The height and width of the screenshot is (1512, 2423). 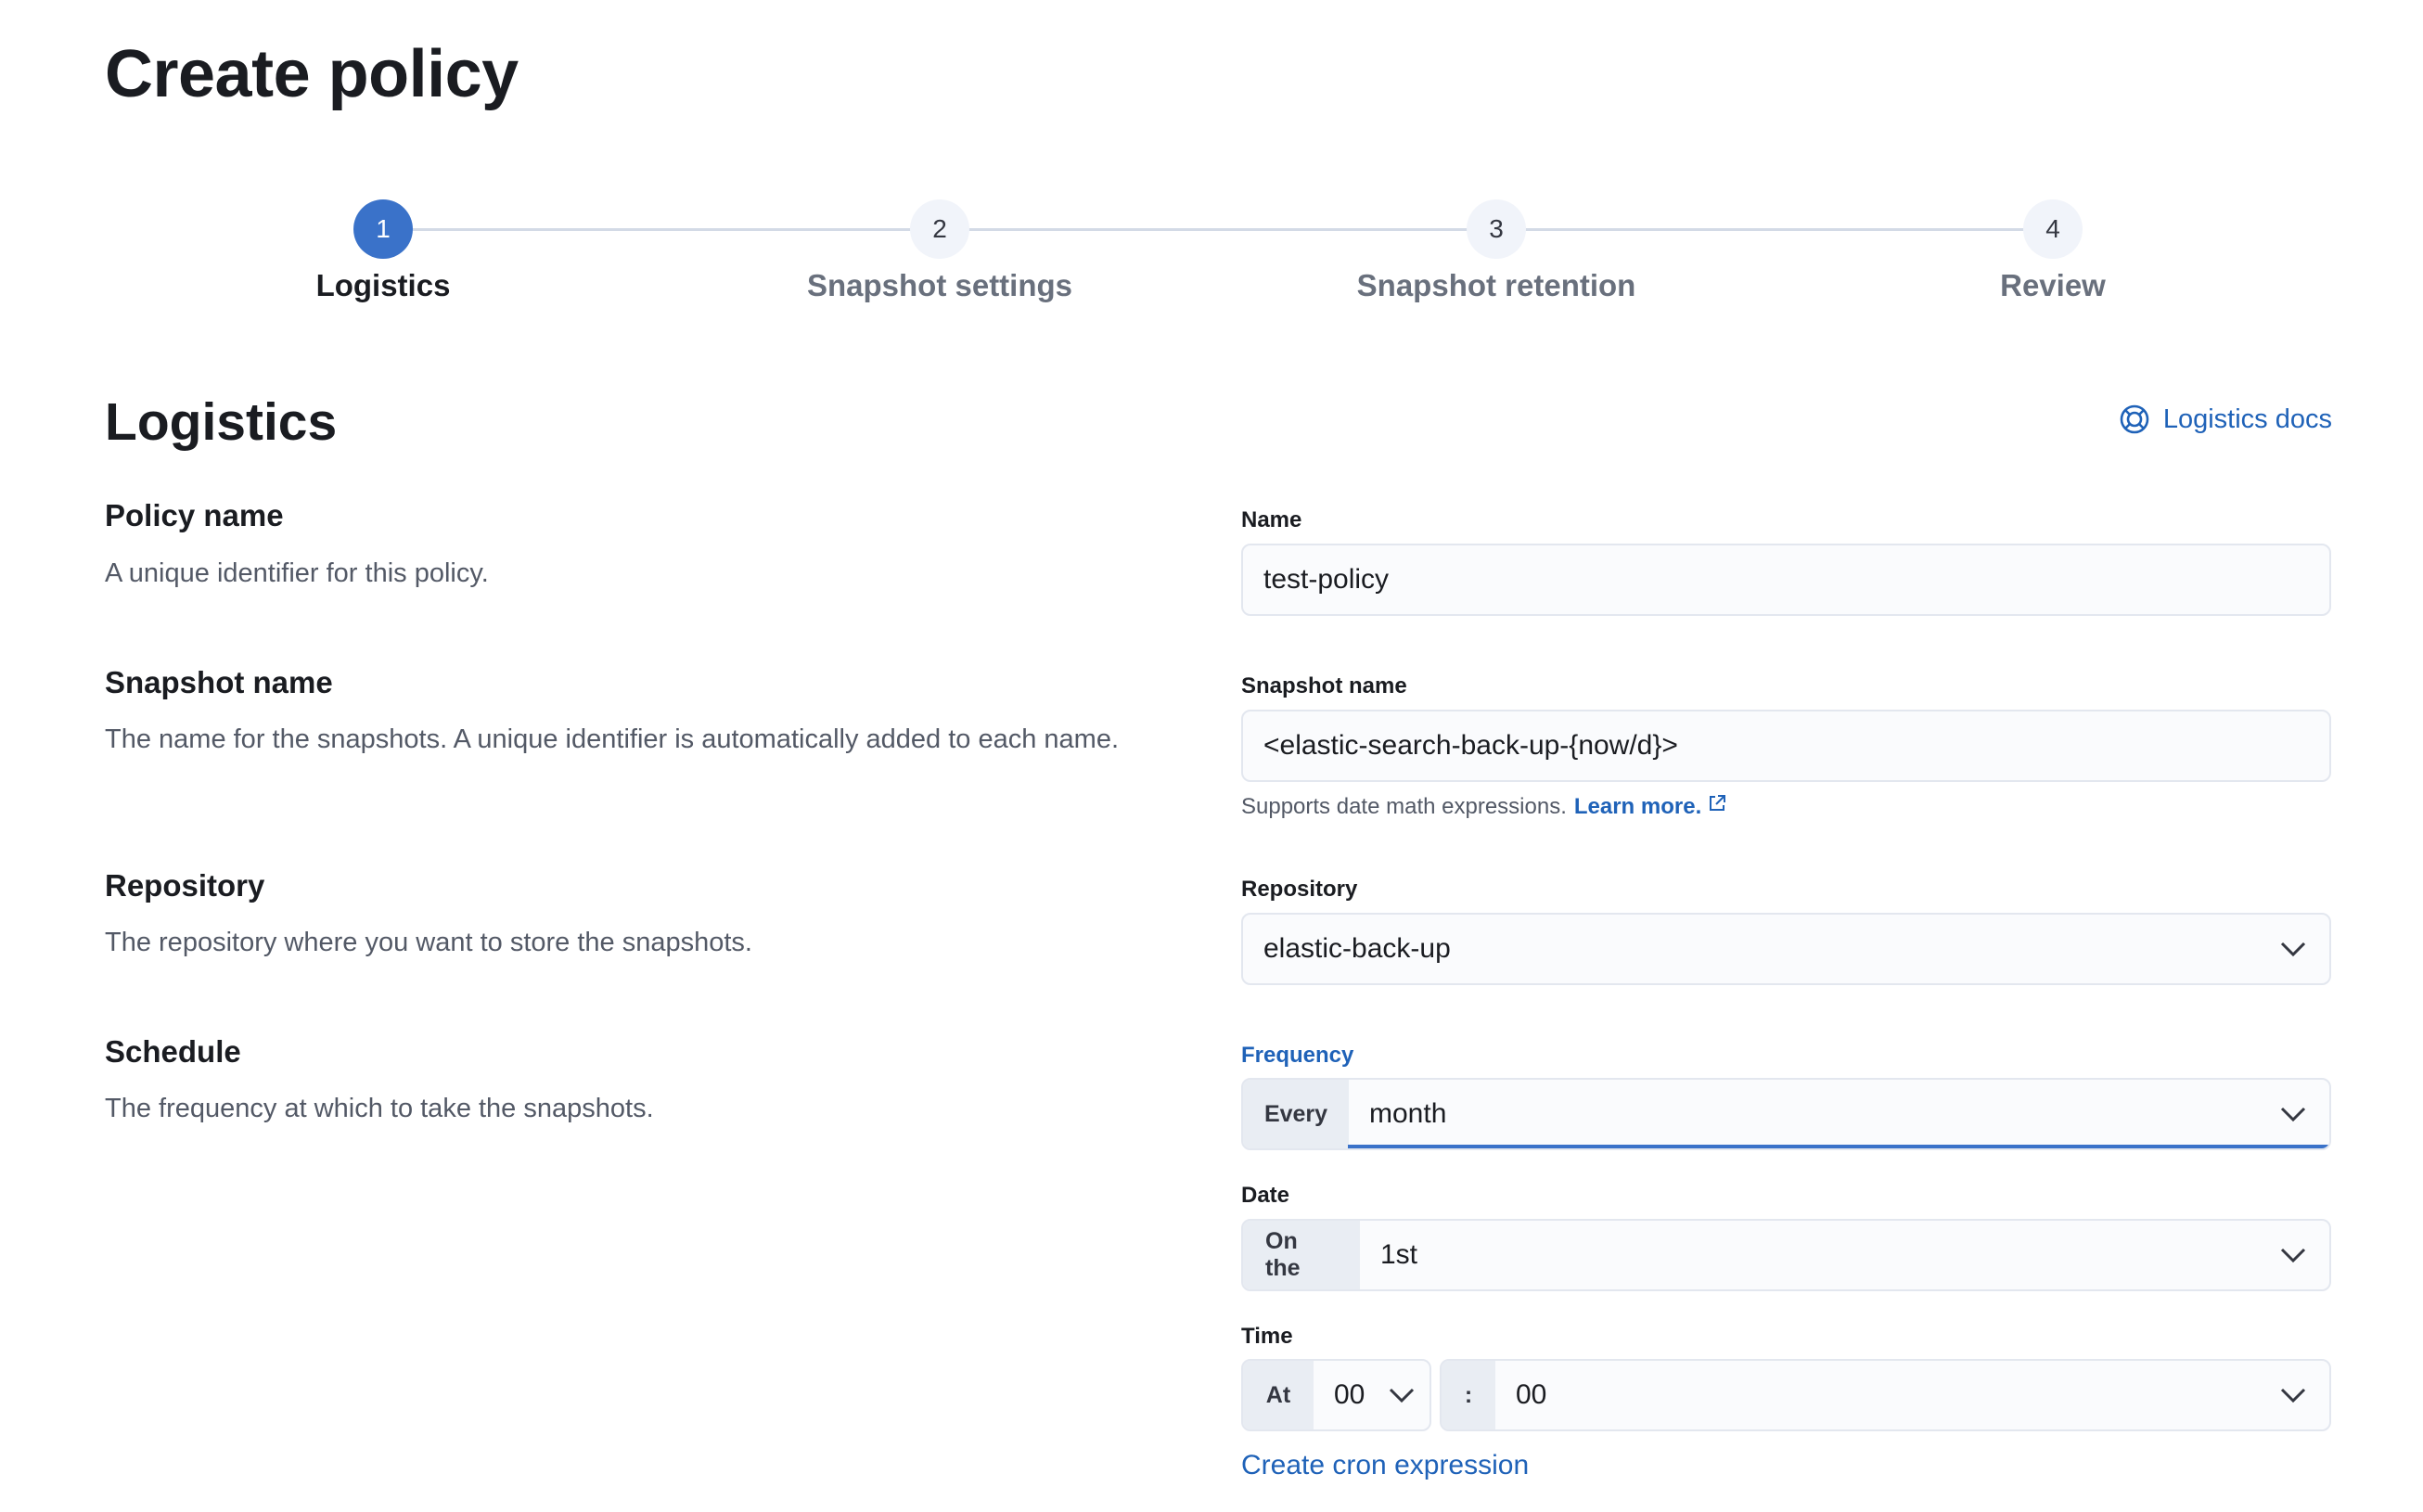 I want to click on step-label: Logistics, so click(x=383, y=285).